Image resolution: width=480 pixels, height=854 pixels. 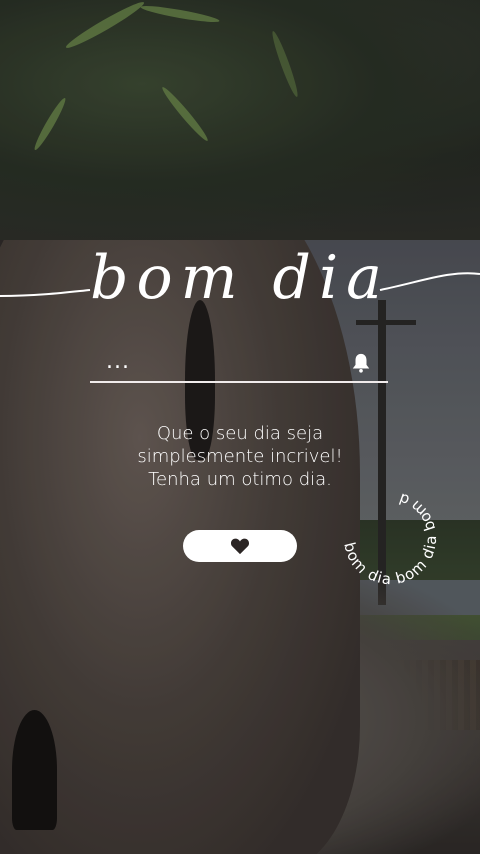 I want to click on bell-icon, so click(x=361, y=363).